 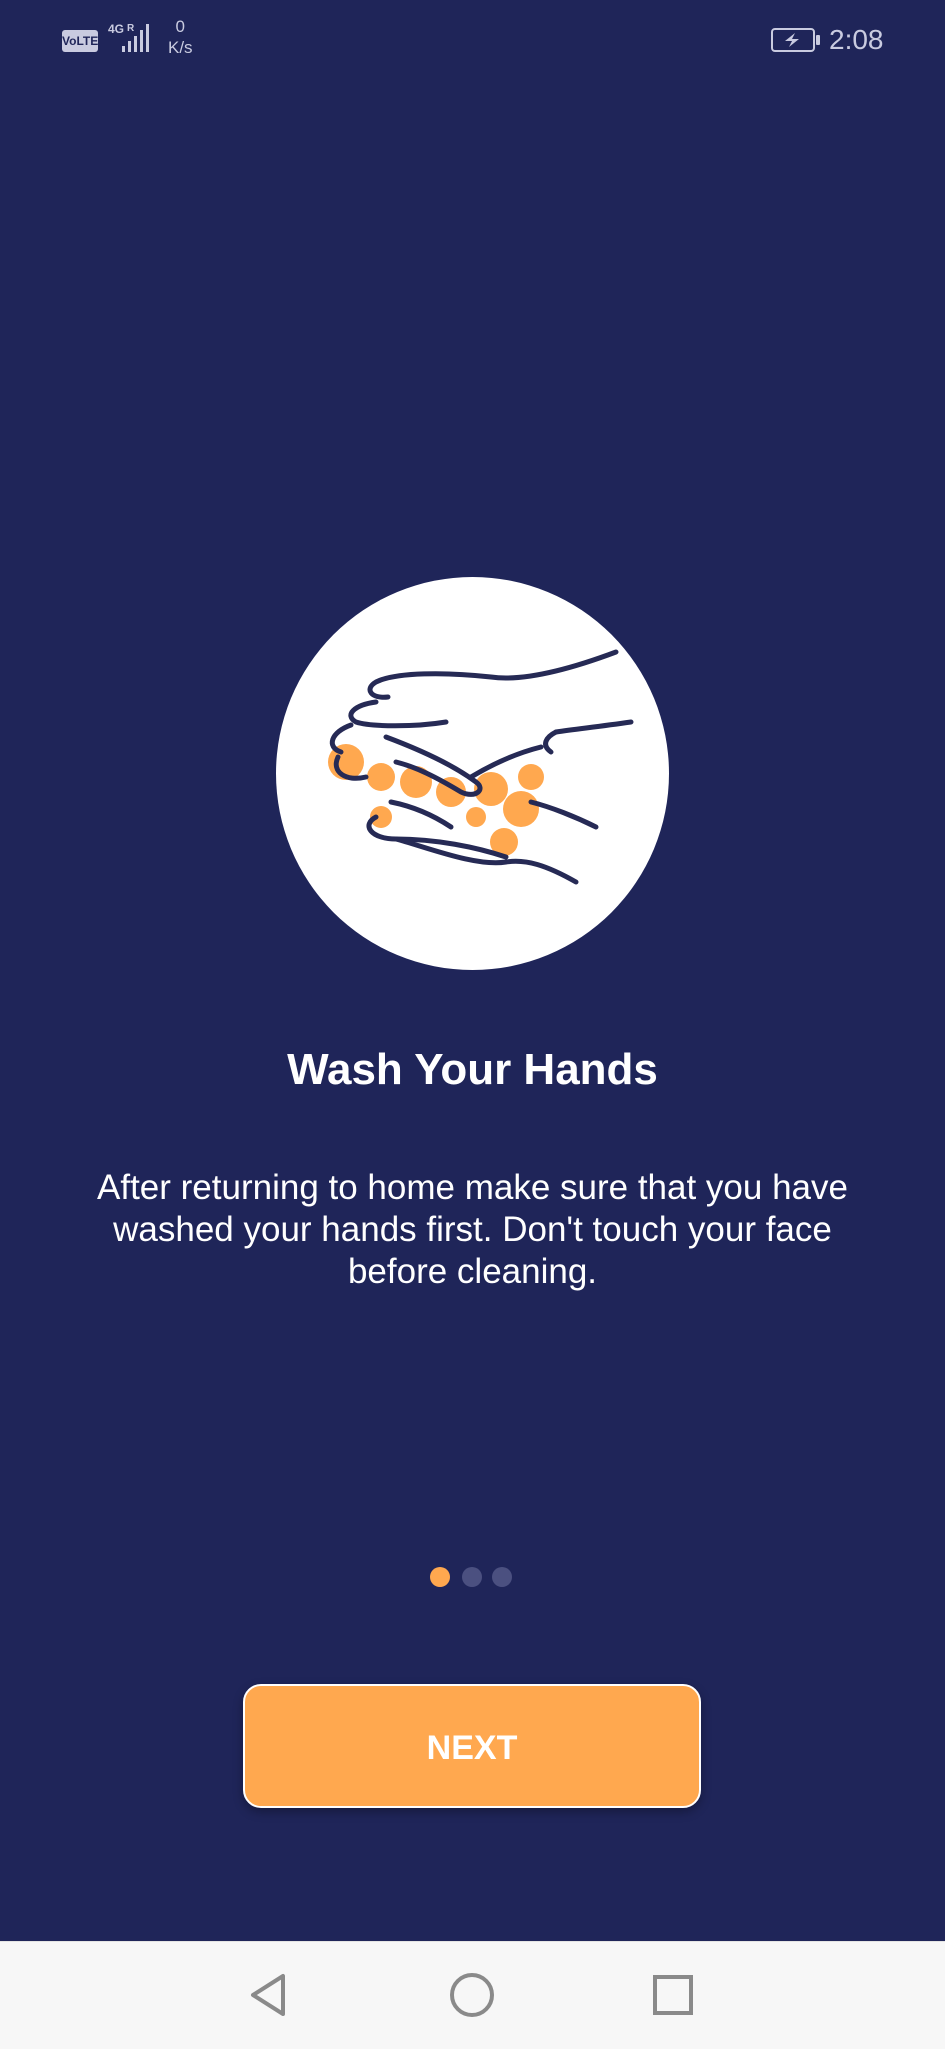 What do you see at coordinates (472, 40) in the screenshot?
I see `status-bar: VoLTE 4G R 0 K/s 2:08` at bounding box center [472, 40].